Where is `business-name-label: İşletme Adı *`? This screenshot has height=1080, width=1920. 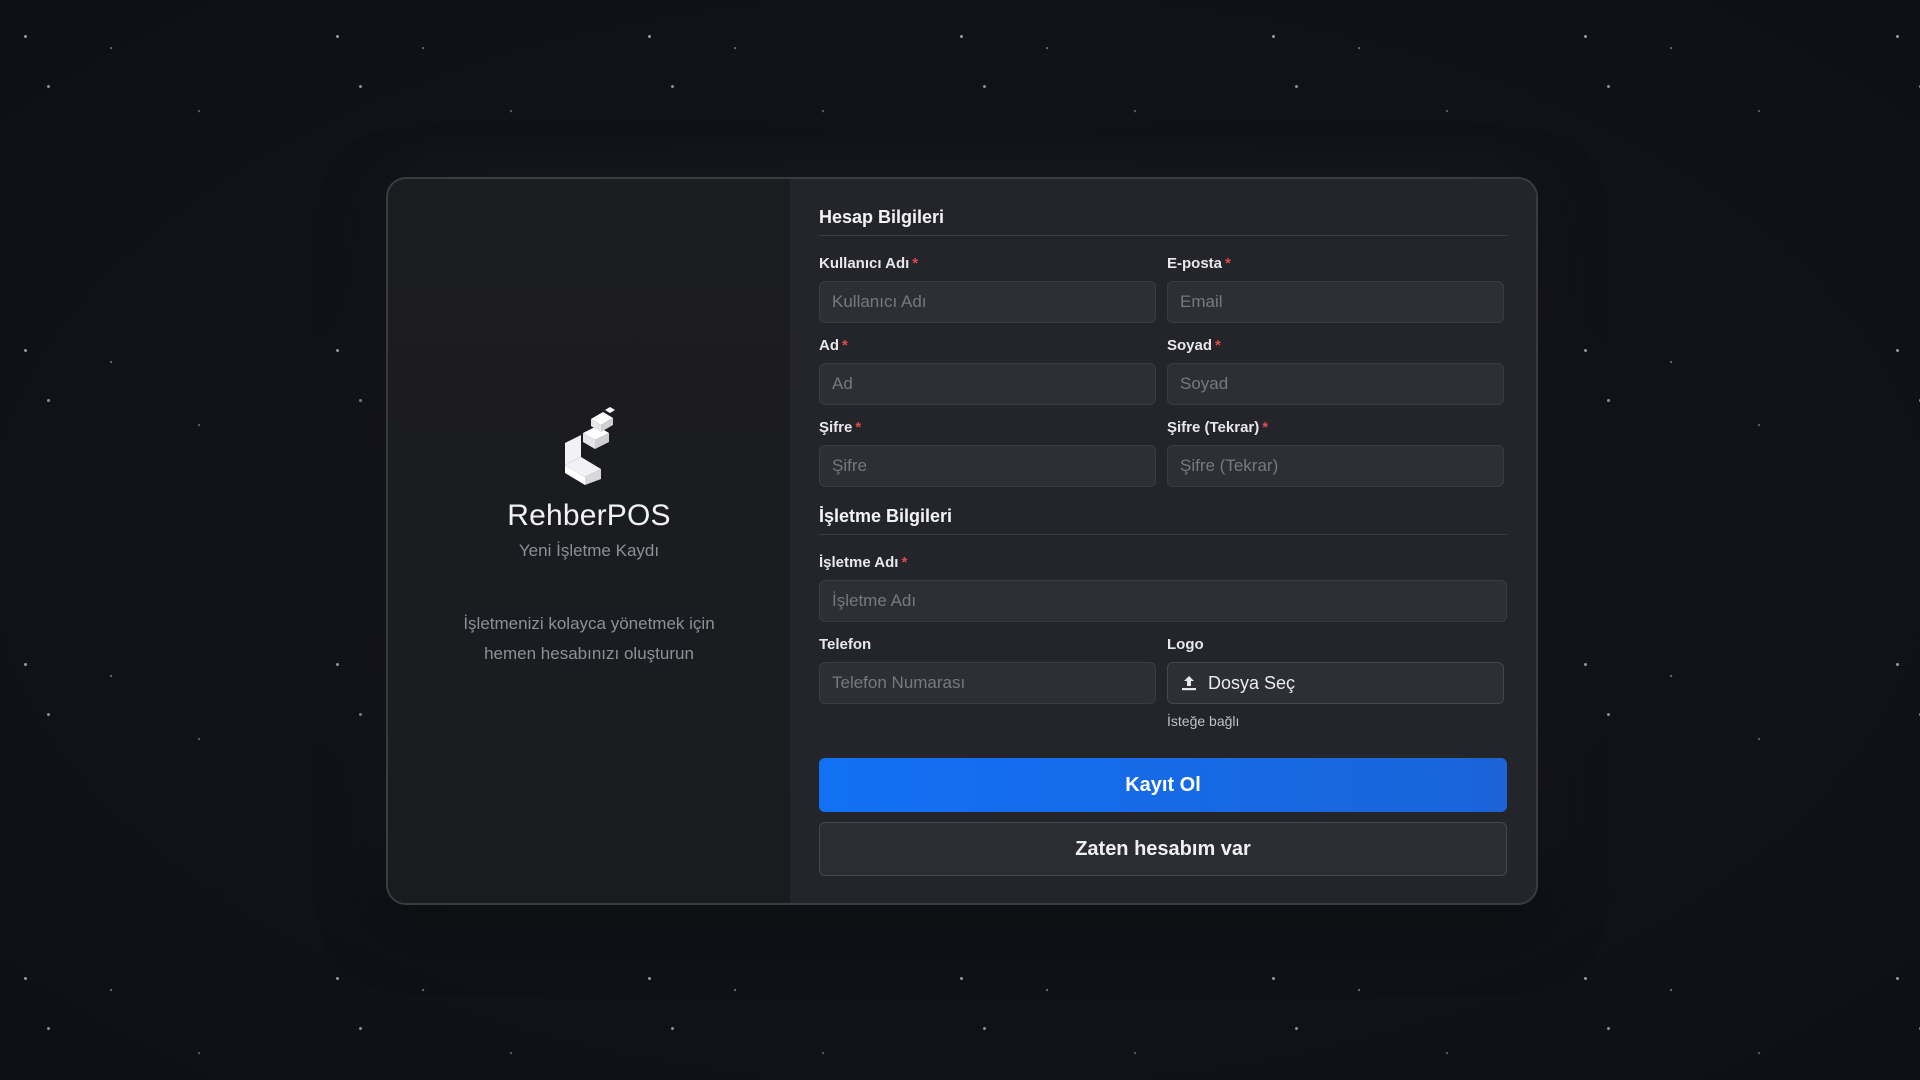
business-name-label: İşletme Adı * is located at coordinates (863, 562).